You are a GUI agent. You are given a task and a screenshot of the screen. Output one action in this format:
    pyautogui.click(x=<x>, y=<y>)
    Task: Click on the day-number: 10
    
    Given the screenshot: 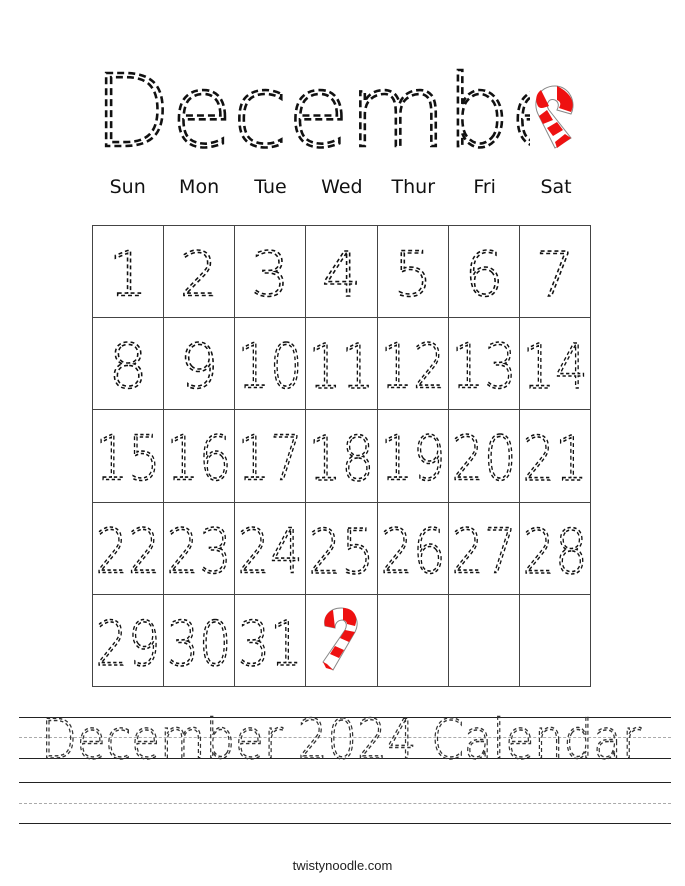 What is the action you would take?
    pyautogui.click(x=270, y=363)
    